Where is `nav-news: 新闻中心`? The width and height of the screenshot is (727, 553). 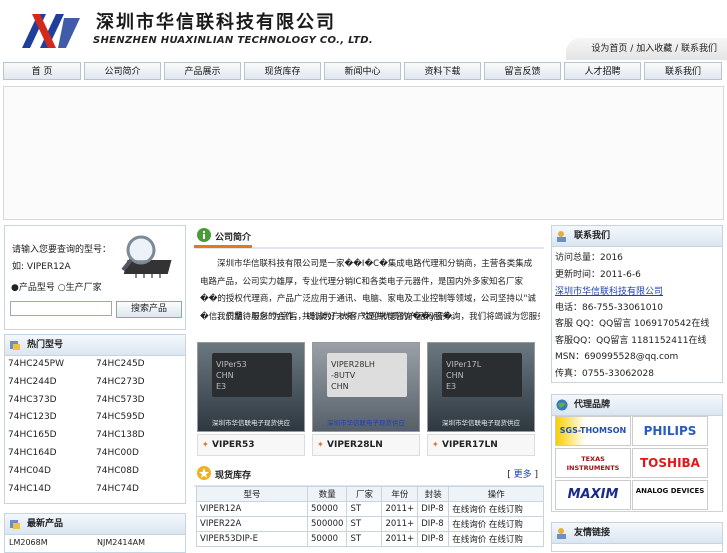
nav-news: 新闻中心 is located at coordinates (362, 71).